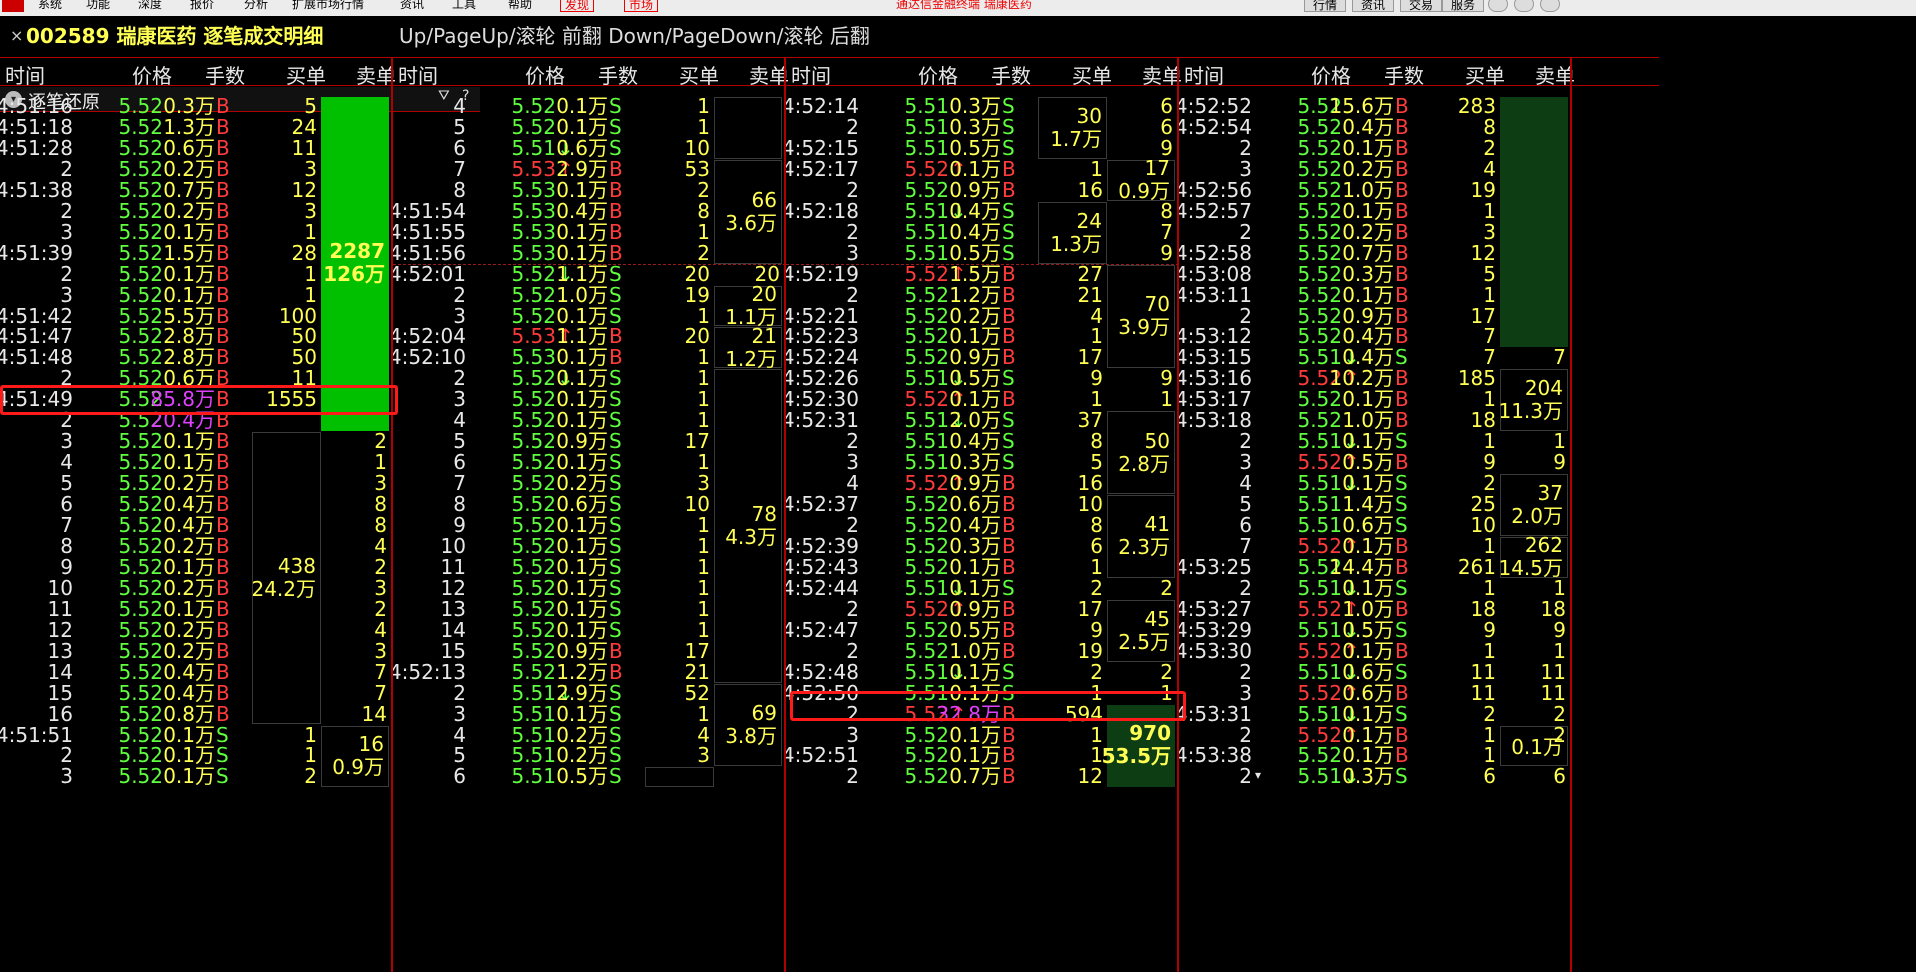 The height and width of the screenshot is (972, 1916). Describe the element at coordinates (1498, 6) in the screenshot. I see `minimize-icon` at that location.